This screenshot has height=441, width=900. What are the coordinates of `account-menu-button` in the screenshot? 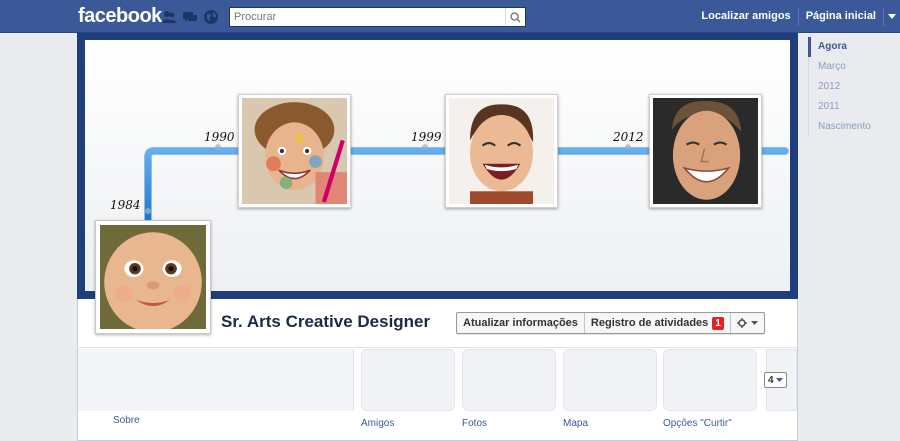 It's located at (892, 16).